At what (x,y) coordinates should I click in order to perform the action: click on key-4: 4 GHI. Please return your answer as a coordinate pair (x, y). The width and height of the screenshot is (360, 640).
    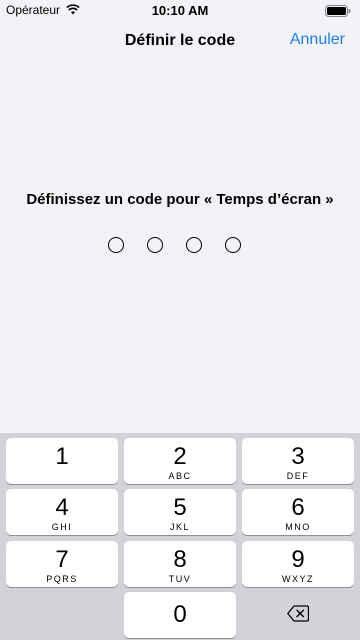
    Looking at the image, I should click on (62, 512).